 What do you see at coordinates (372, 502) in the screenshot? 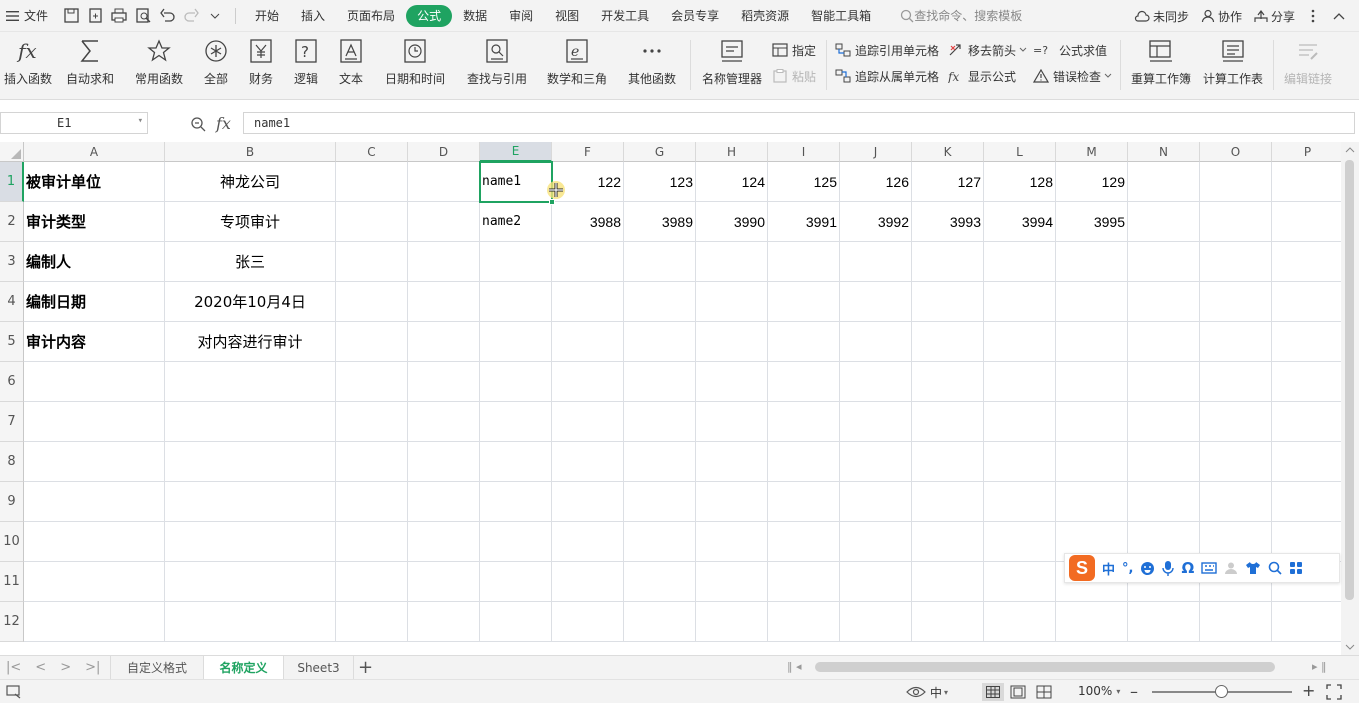
I see `cell-c9` at bounding box center [372, 502].